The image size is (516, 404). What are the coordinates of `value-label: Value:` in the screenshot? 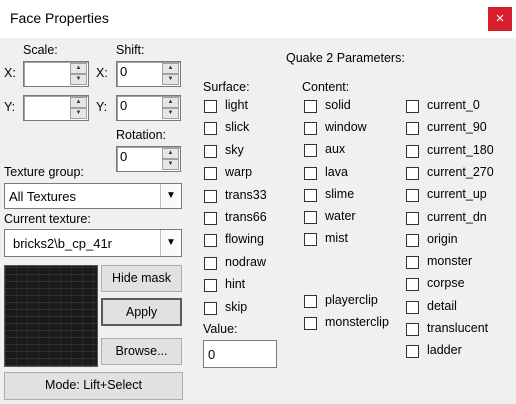 It's located at (220, 329).